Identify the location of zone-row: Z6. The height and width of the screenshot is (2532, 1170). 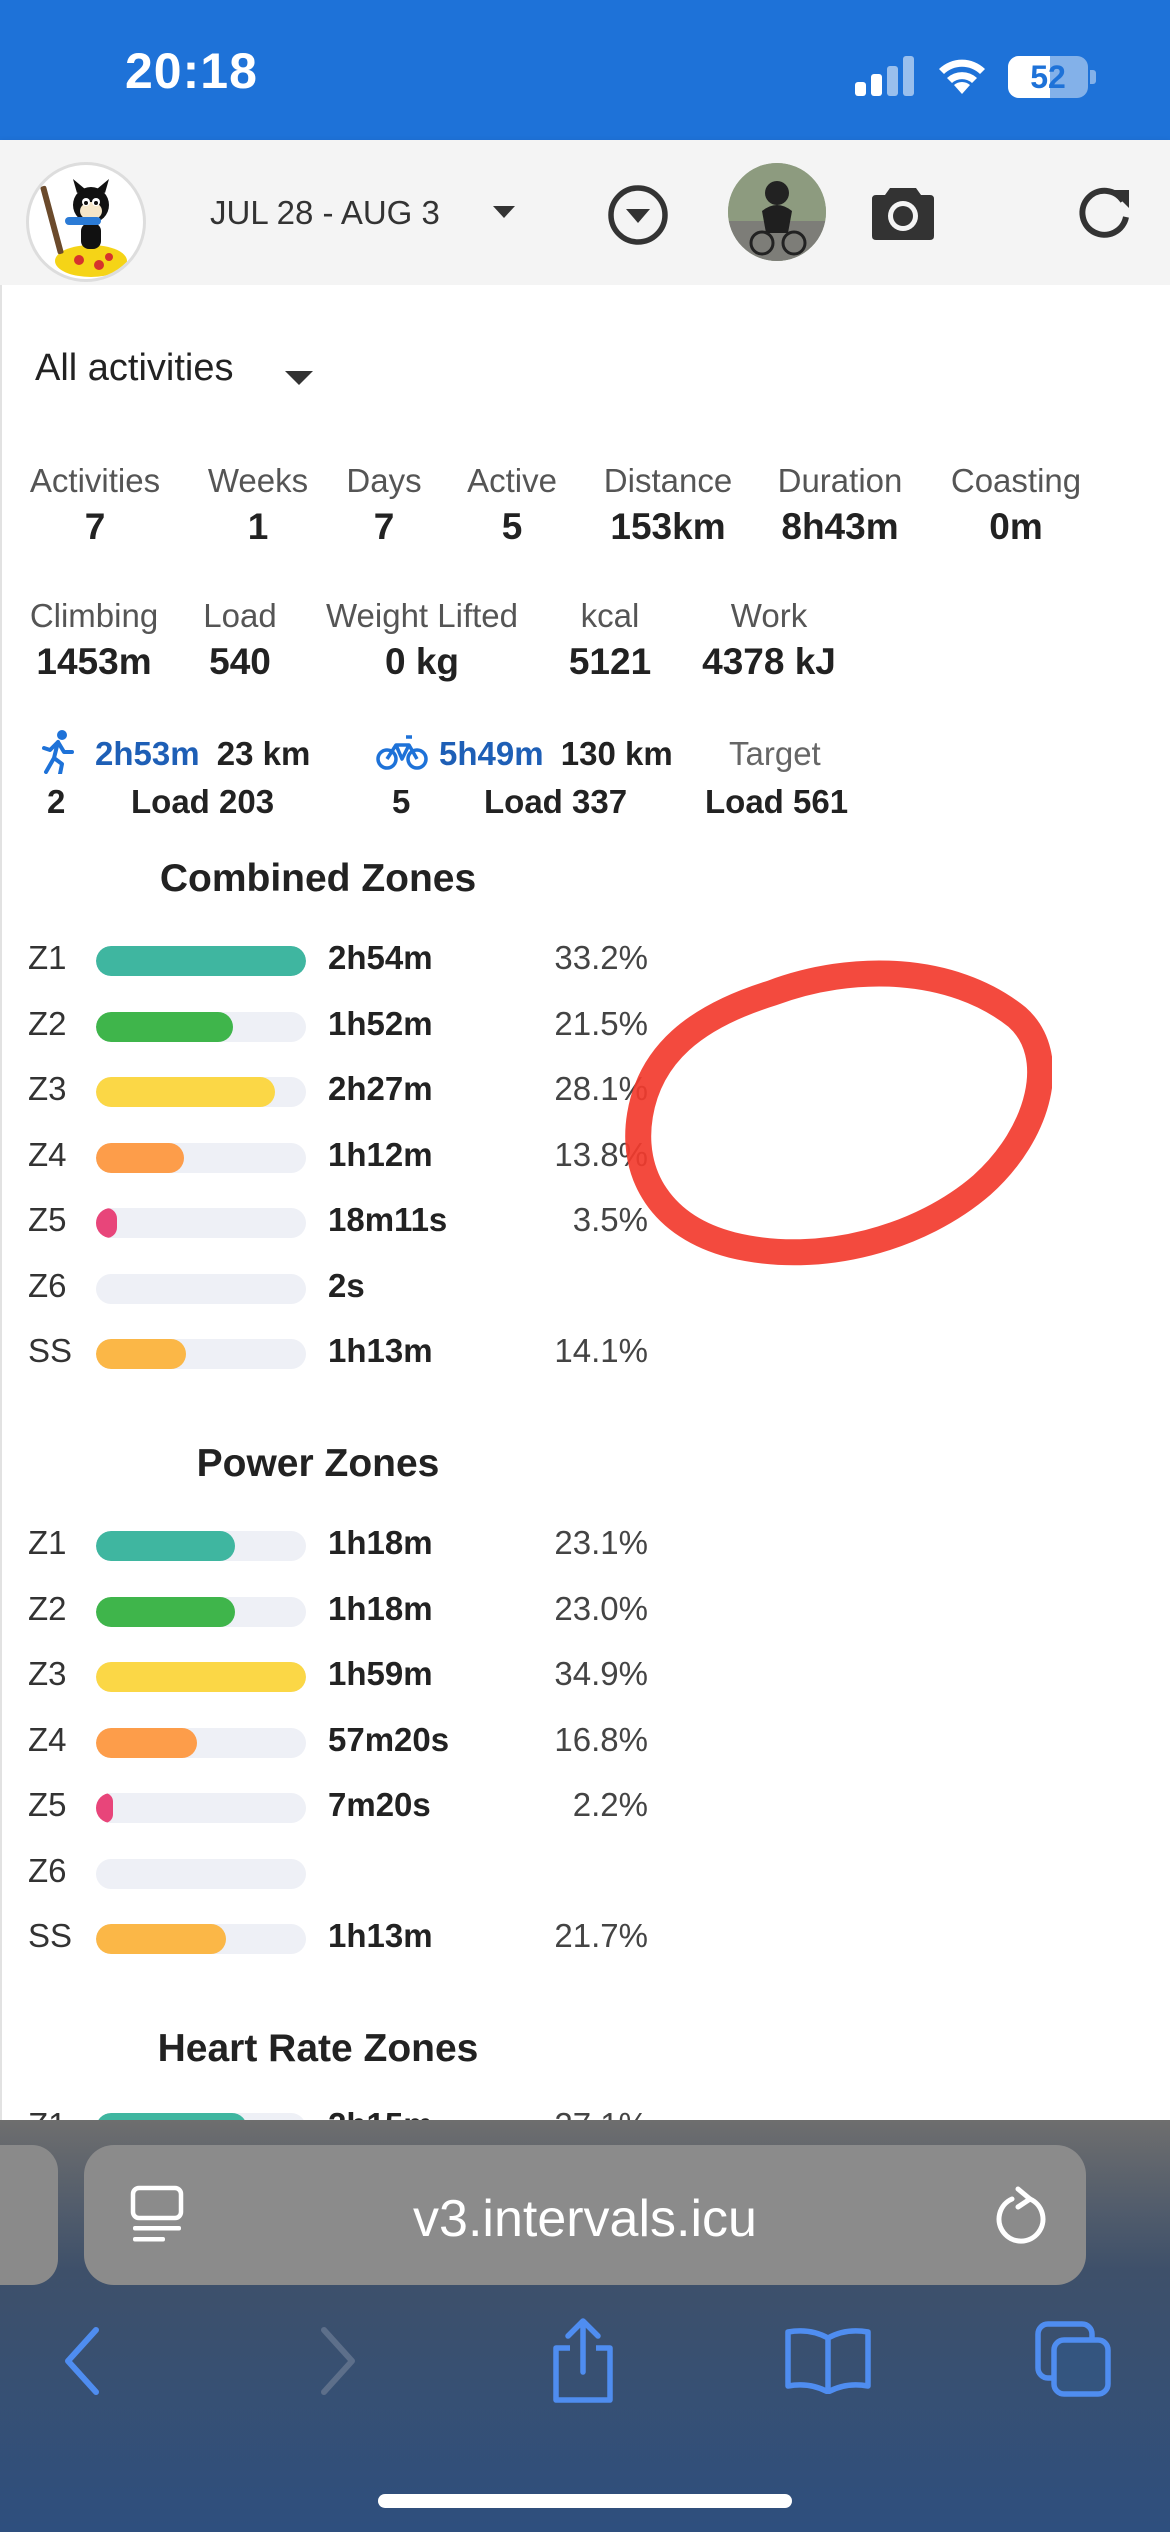
(338, 1871).